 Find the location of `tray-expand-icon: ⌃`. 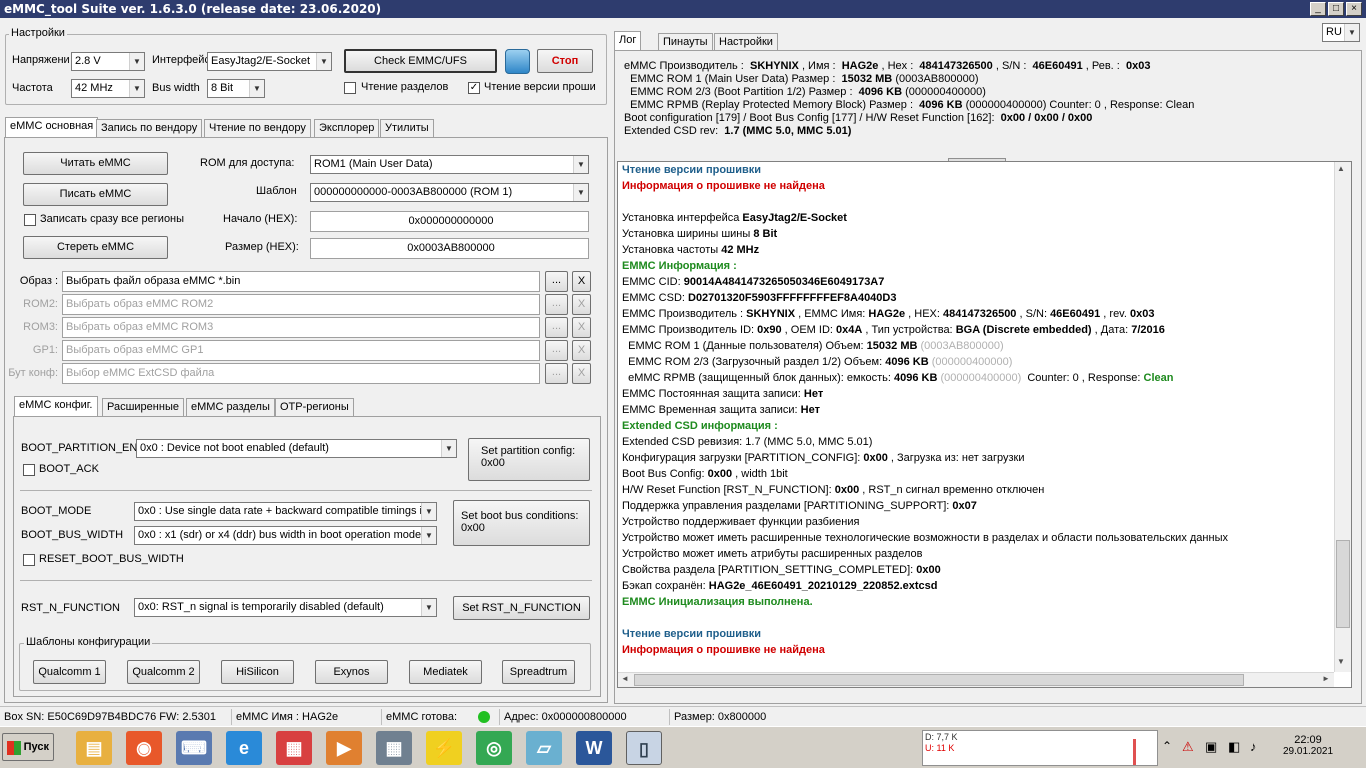

tray-expand-icon: ⌃ is located at coordinates (1167, 746).